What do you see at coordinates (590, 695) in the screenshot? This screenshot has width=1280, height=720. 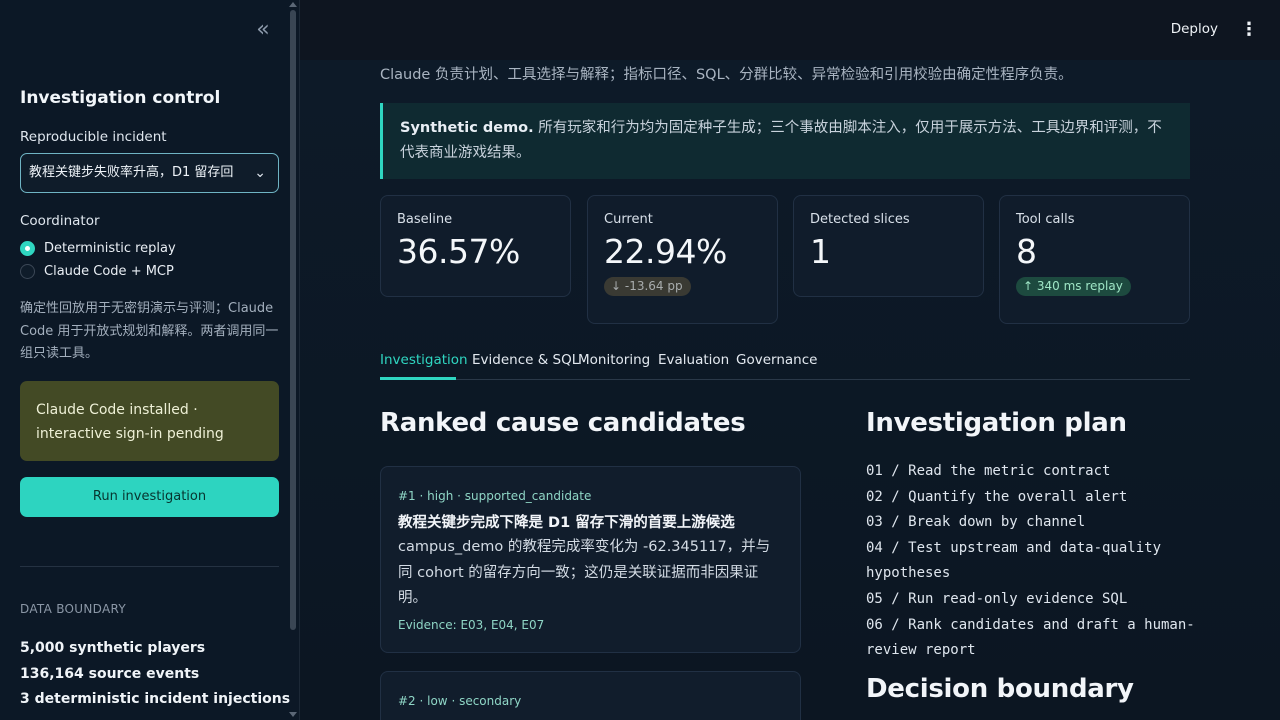 I see `candidate-card: #2 · low · secondary` at bounding box center [590, 695].